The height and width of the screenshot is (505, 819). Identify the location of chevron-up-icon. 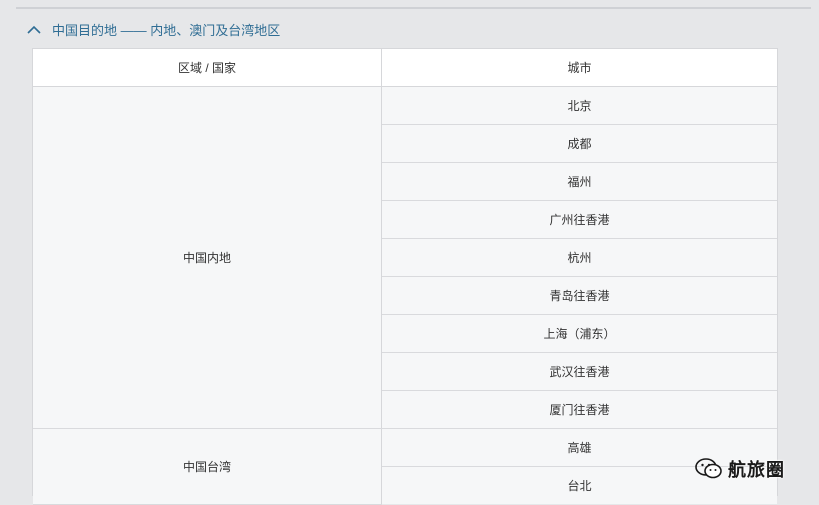
(34, 29).